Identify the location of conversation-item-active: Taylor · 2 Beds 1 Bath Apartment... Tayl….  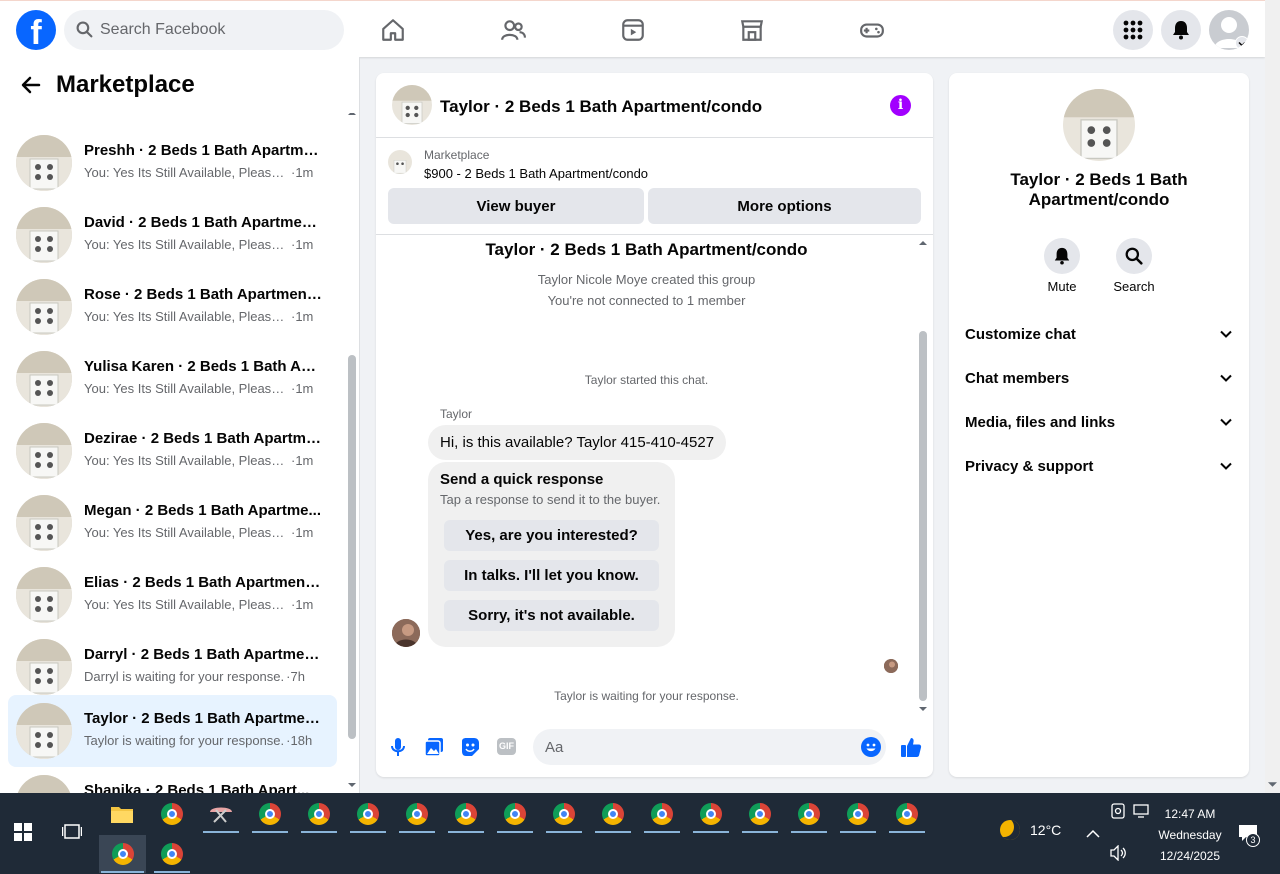
(172, 731).